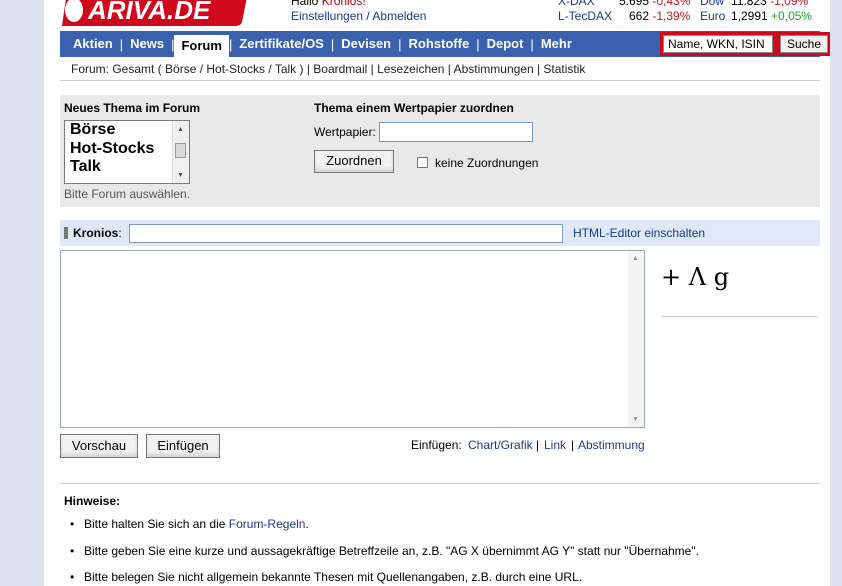 This screenshot has width=842, height=586. I want to click on ticker-ltecdax: L-TecDAX 662 -1,39%, so click(624, 16).